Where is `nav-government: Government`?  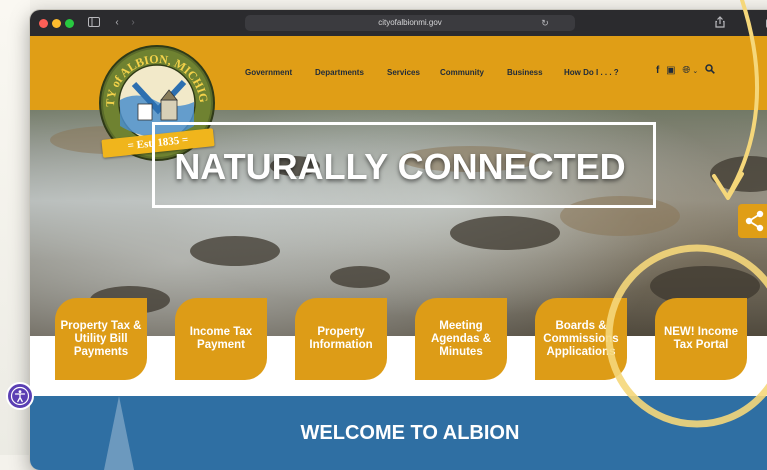 nav-government: Government is located at coordinates (268, 72).